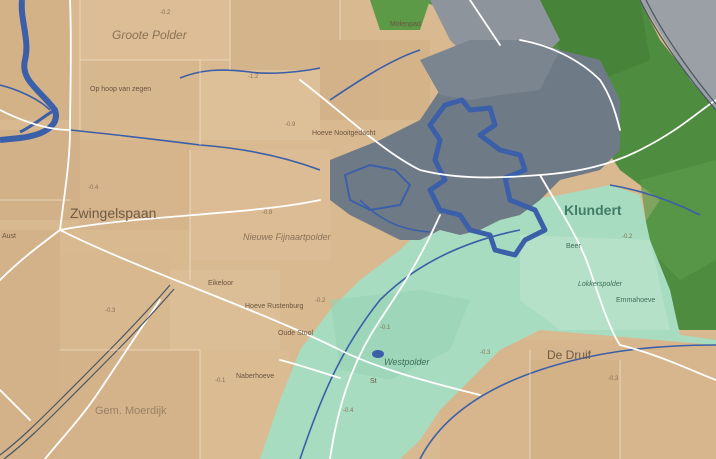 The image size is (716, 459). I want to click on label-beer: Beer, so click(573, 246).